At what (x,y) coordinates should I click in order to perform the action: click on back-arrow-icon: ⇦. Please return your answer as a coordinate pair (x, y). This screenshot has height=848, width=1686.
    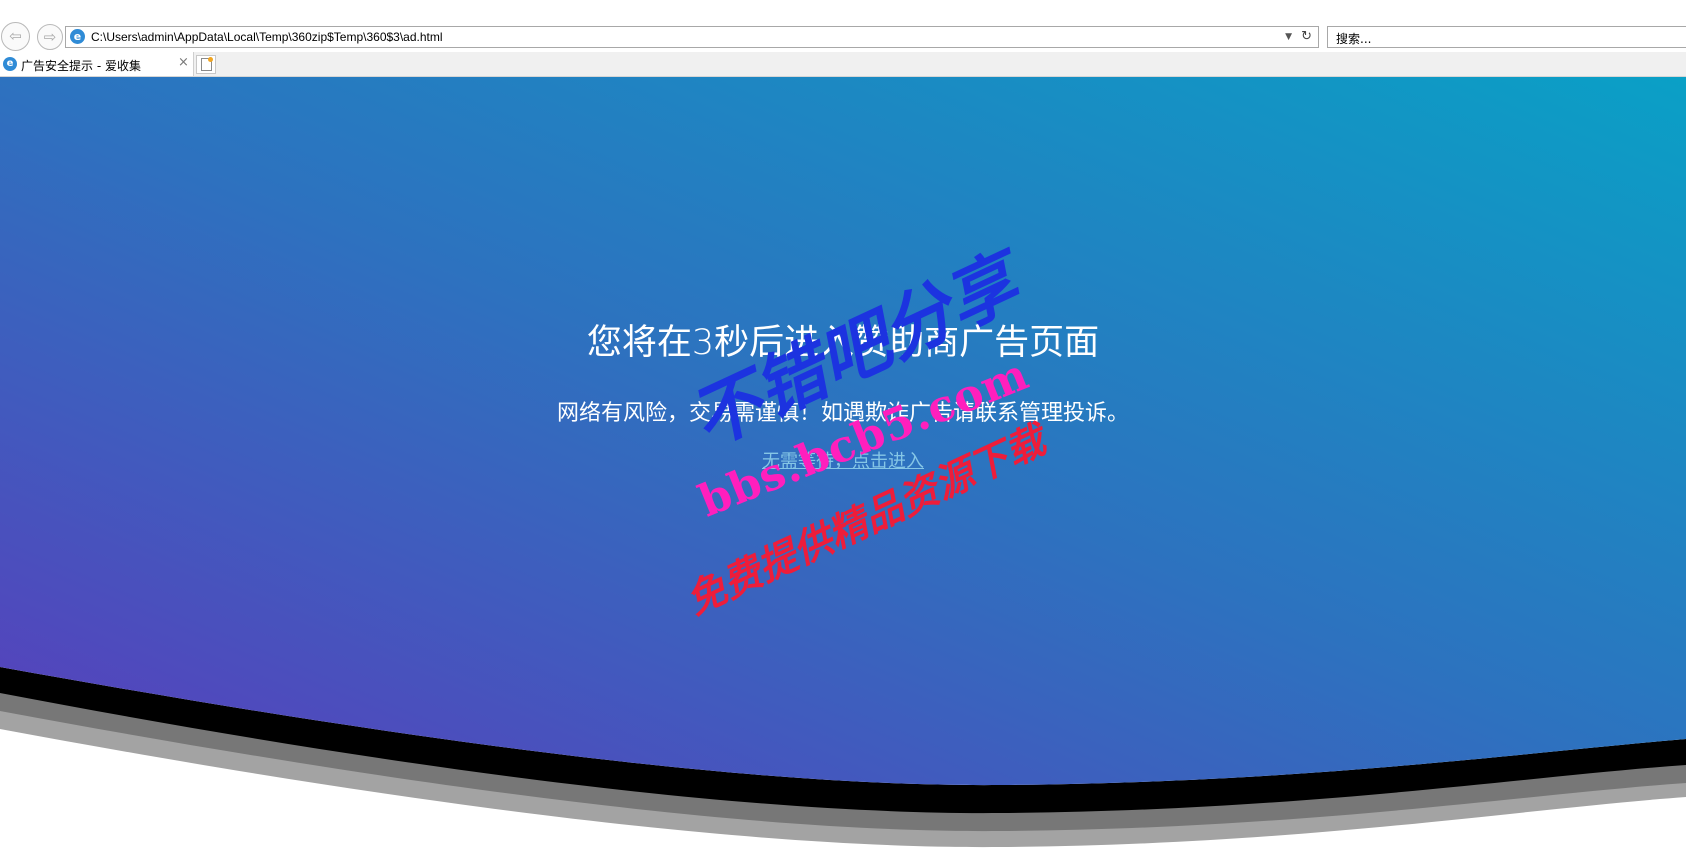
    Looking at the image, I should click on (15, 36).